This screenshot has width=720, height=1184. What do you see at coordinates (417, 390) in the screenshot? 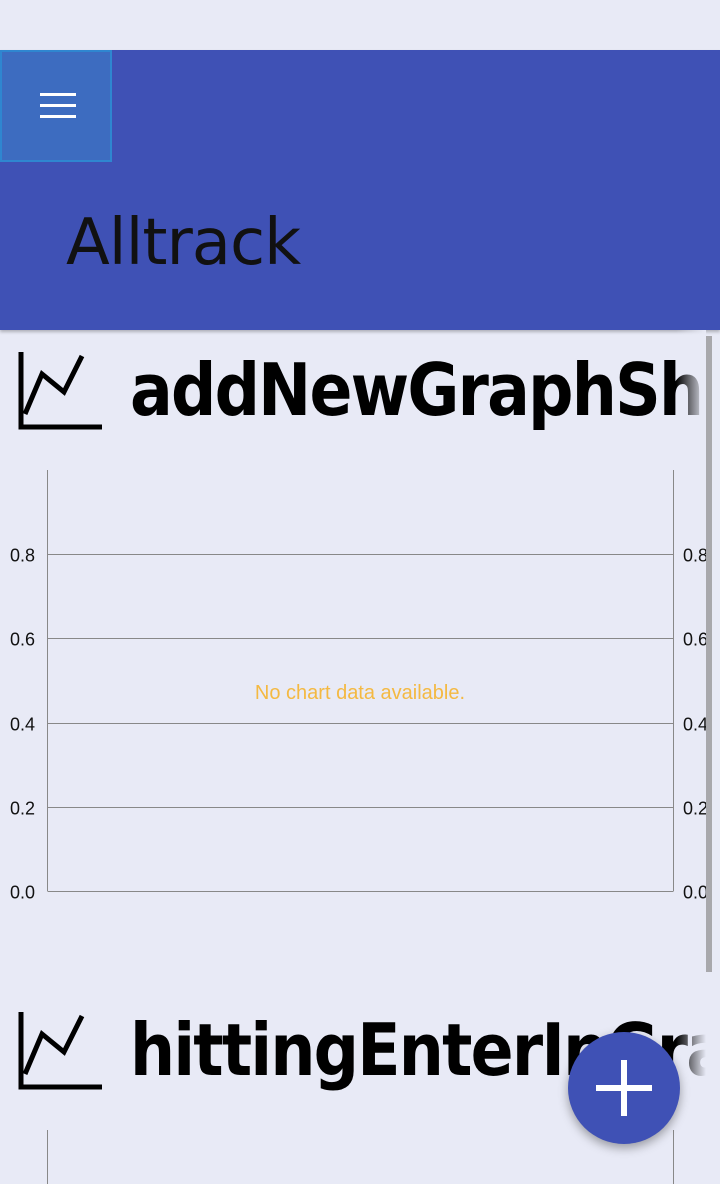
I see `graph-title: addNewGraphSh` at bounding box center [417, 390].